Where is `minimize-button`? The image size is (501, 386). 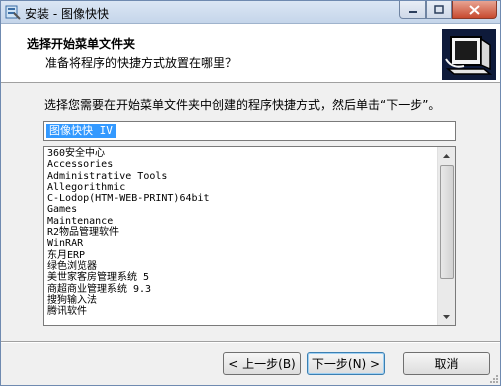
minimize-button is located at coordinates (412, 10).